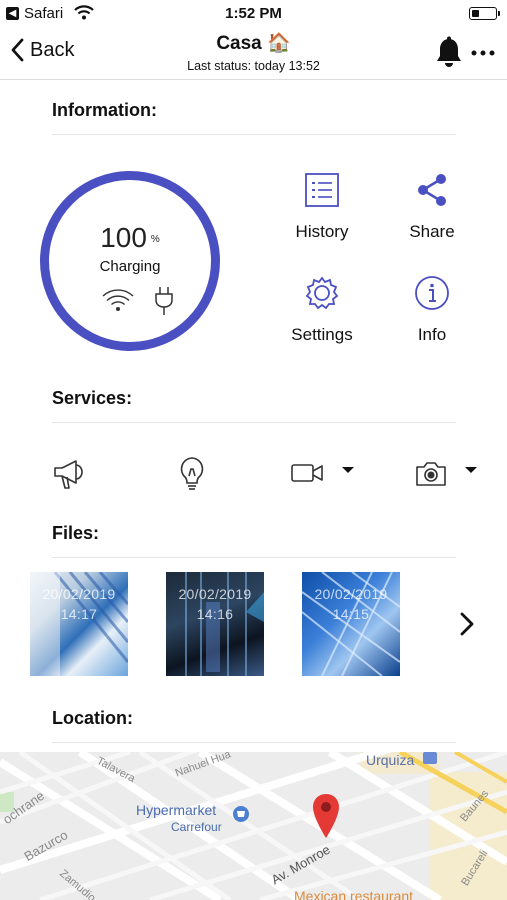  I want to click on map-label-hypermarket: Hypermarket, so click(176, 810).